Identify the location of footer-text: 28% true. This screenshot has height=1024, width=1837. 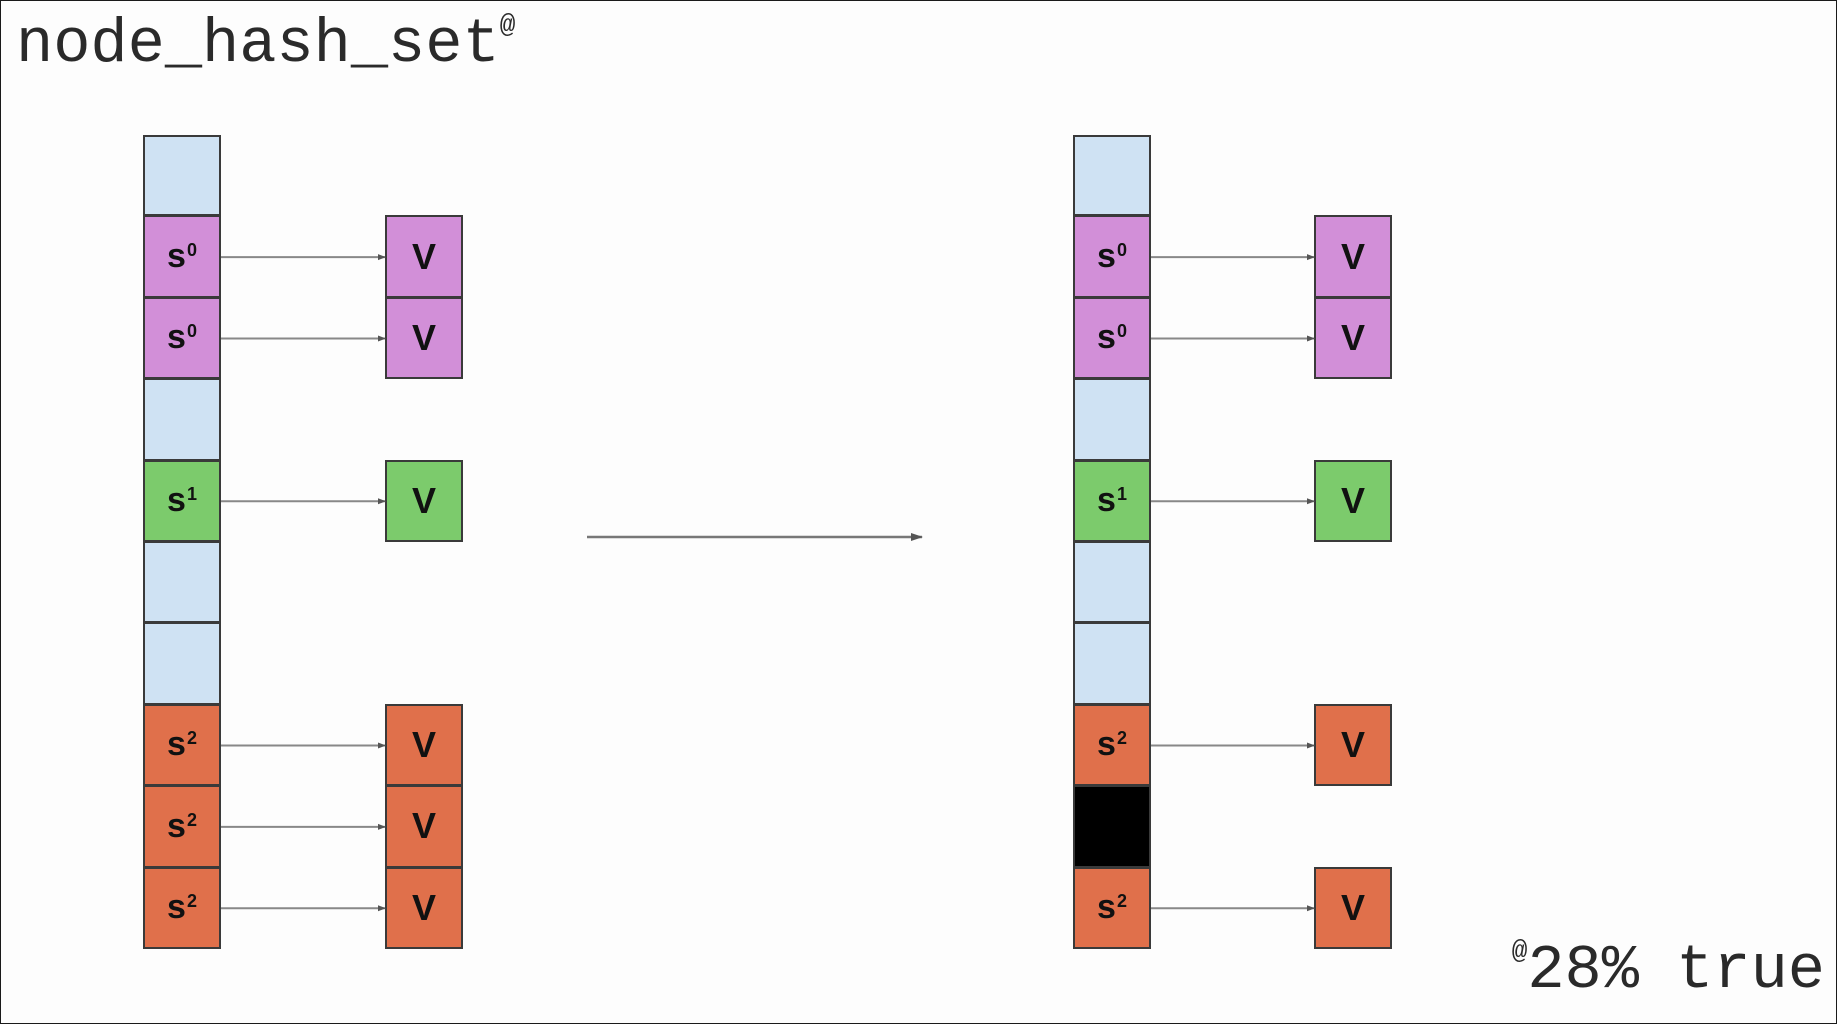
(1676, 970).